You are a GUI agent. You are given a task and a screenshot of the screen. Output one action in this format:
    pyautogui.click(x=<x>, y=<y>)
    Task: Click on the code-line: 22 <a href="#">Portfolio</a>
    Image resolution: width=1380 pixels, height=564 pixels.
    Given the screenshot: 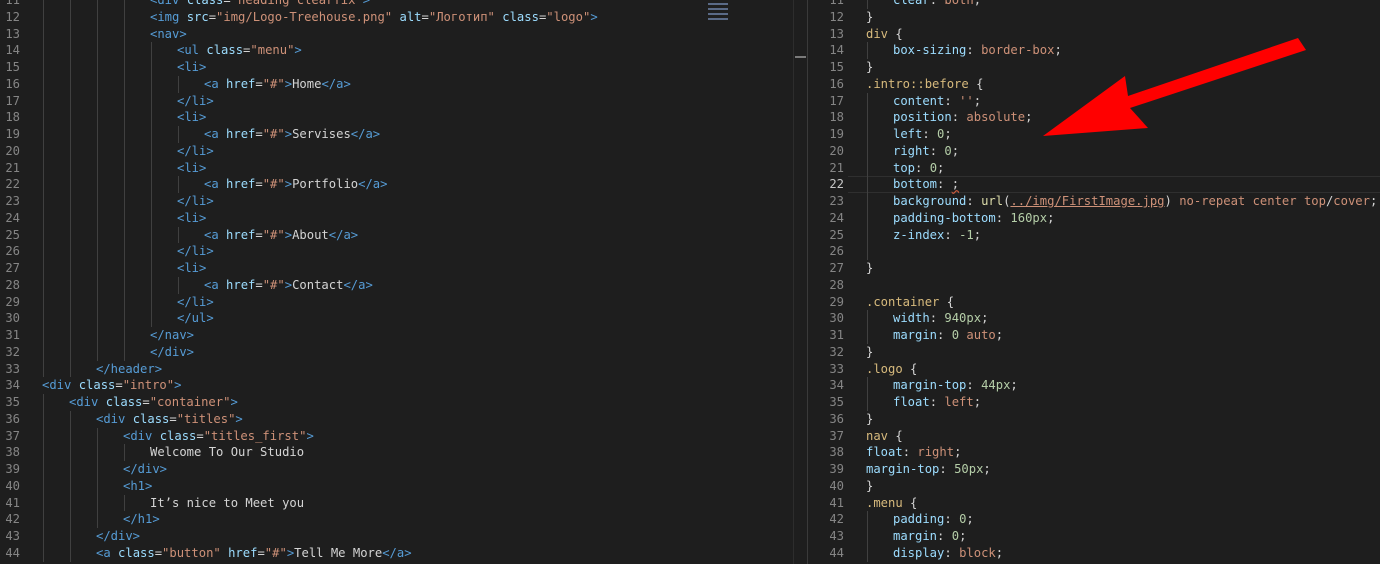 What is the action you would take?
    pyautogui.click(x=396, y=184)
    